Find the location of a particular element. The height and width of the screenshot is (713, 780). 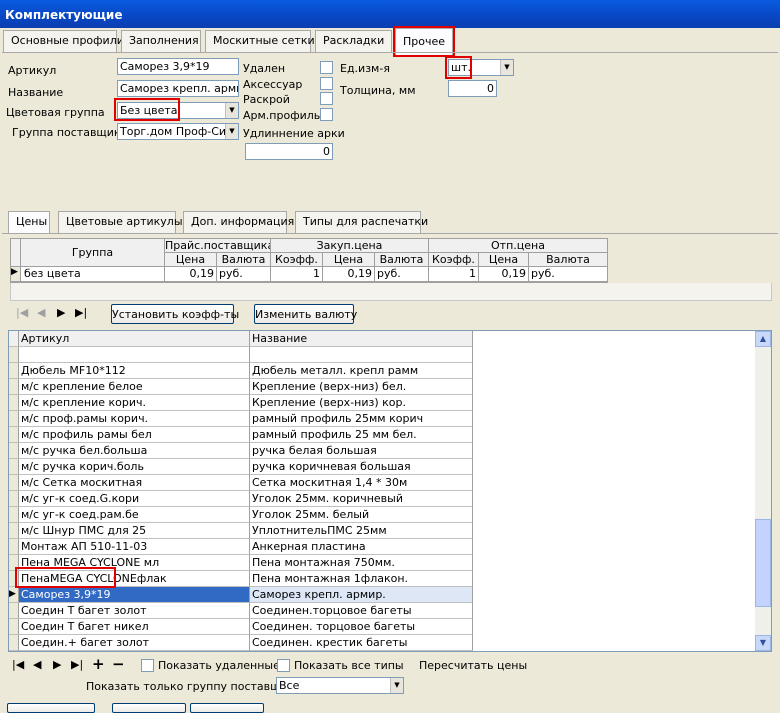

cutting-checkbox is located at coordinates (326, 98).